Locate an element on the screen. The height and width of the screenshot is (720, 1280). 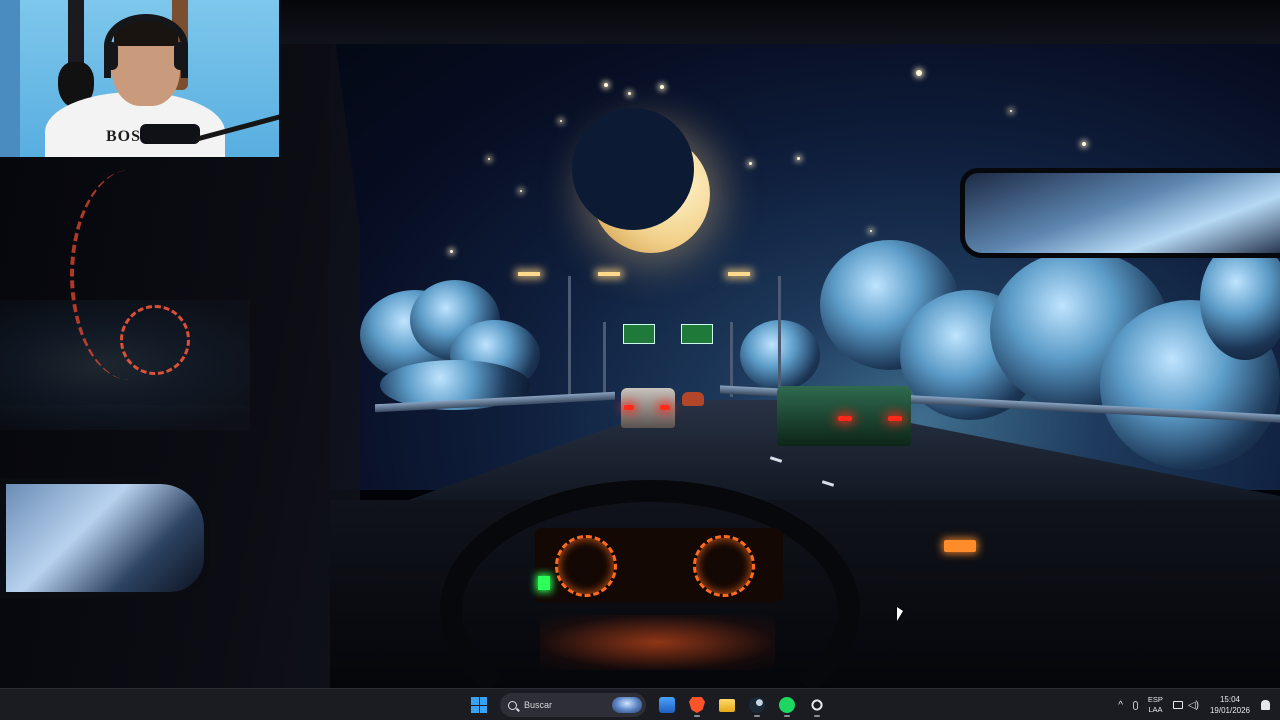
obs-button is located at coordinates (817, 705).